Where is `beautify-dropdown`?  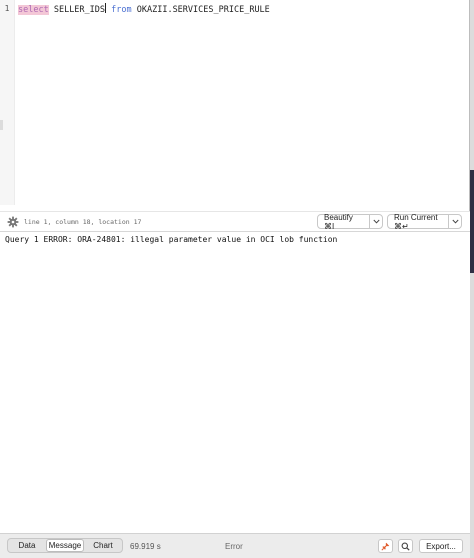
beautify-dropdown is located at coordinates (376, 221).